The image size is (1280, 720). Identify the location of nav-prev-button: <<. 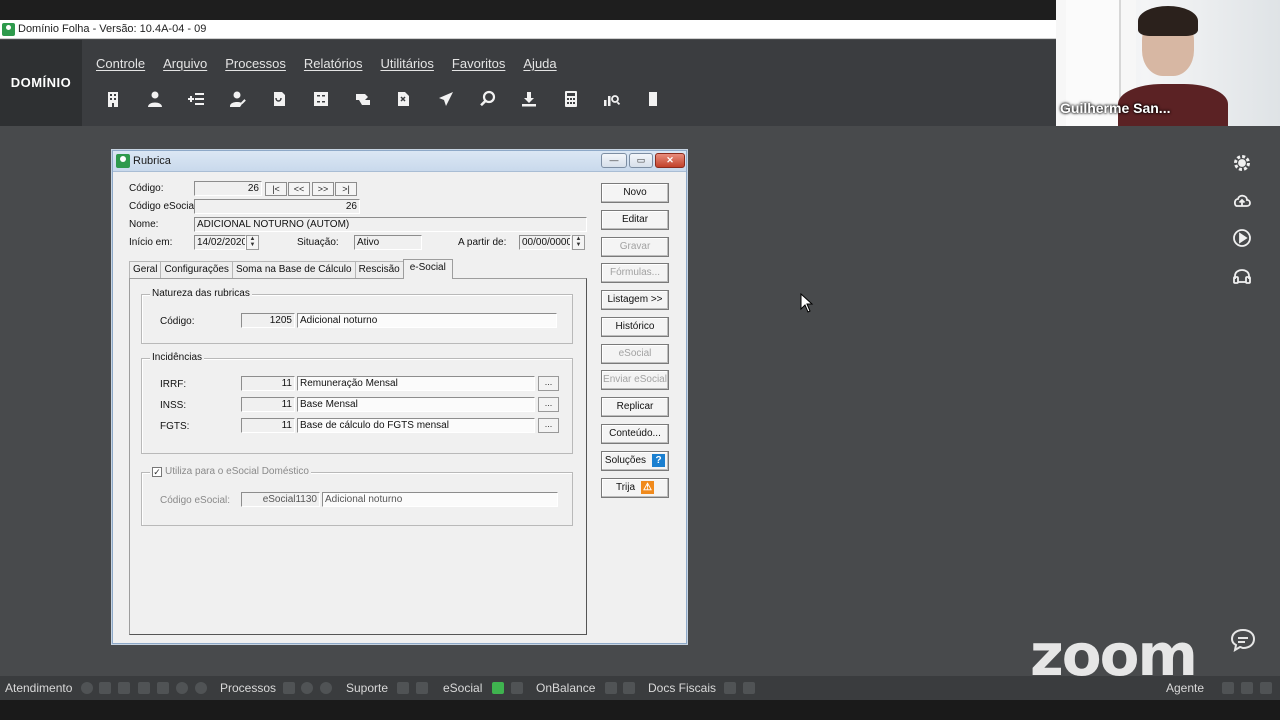
(299, 189).